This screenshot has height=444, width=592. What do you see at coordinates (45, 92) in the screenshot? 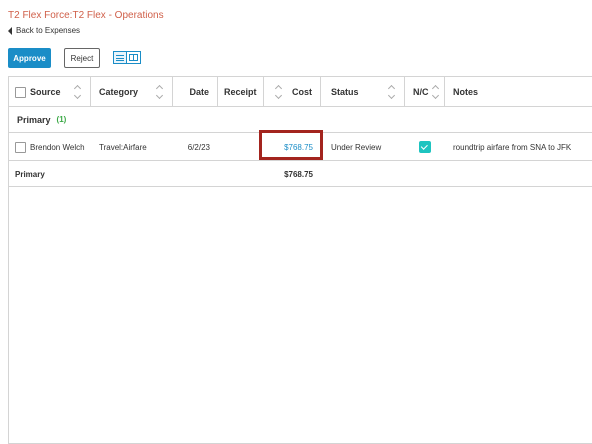
I see `column-label-source: Source` at bounding box center [45, 92].